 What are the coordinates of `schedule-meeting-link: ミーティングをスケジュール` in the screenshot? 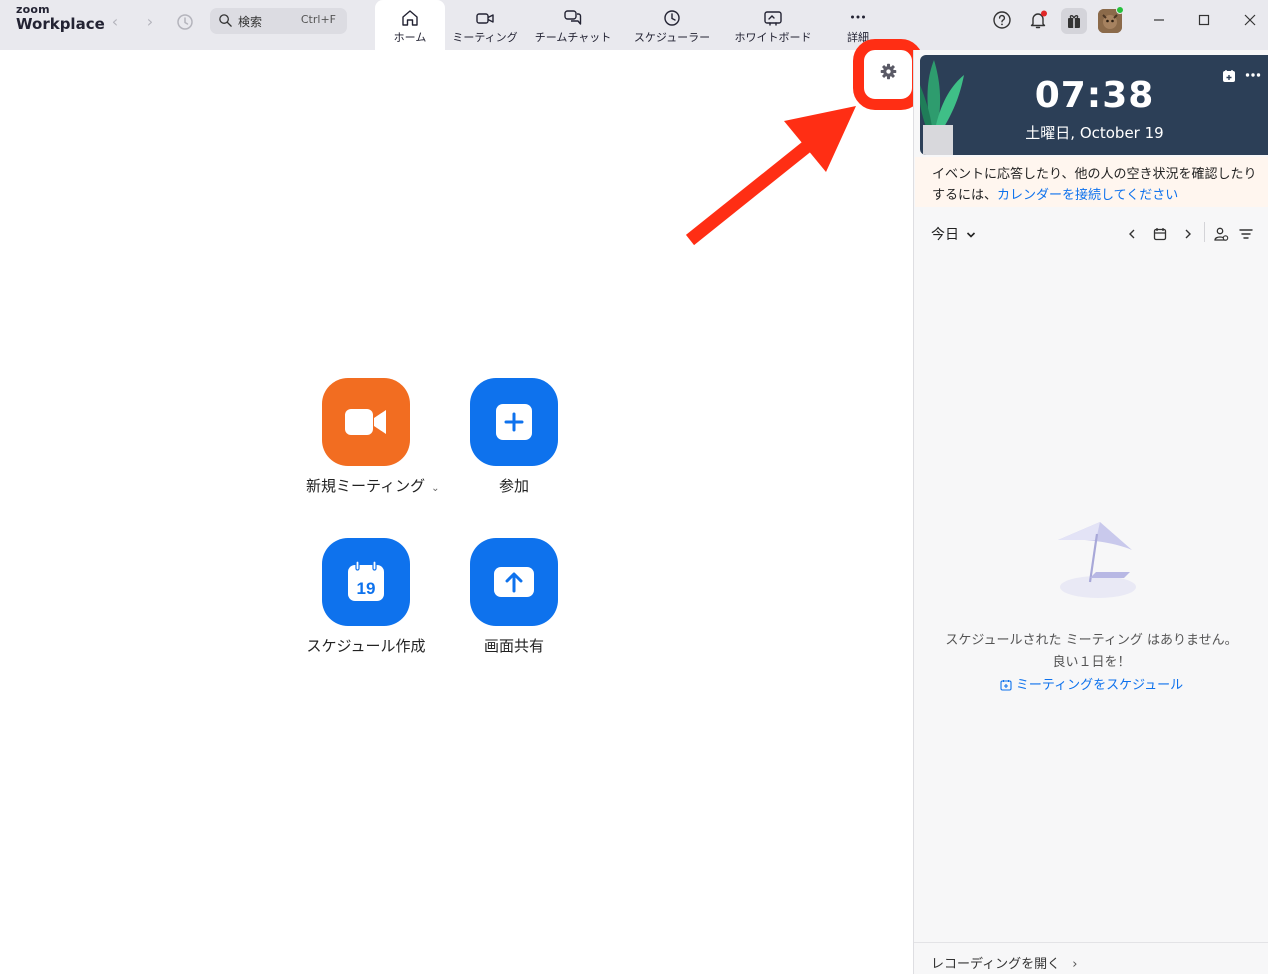 It's located at (1091, 683).